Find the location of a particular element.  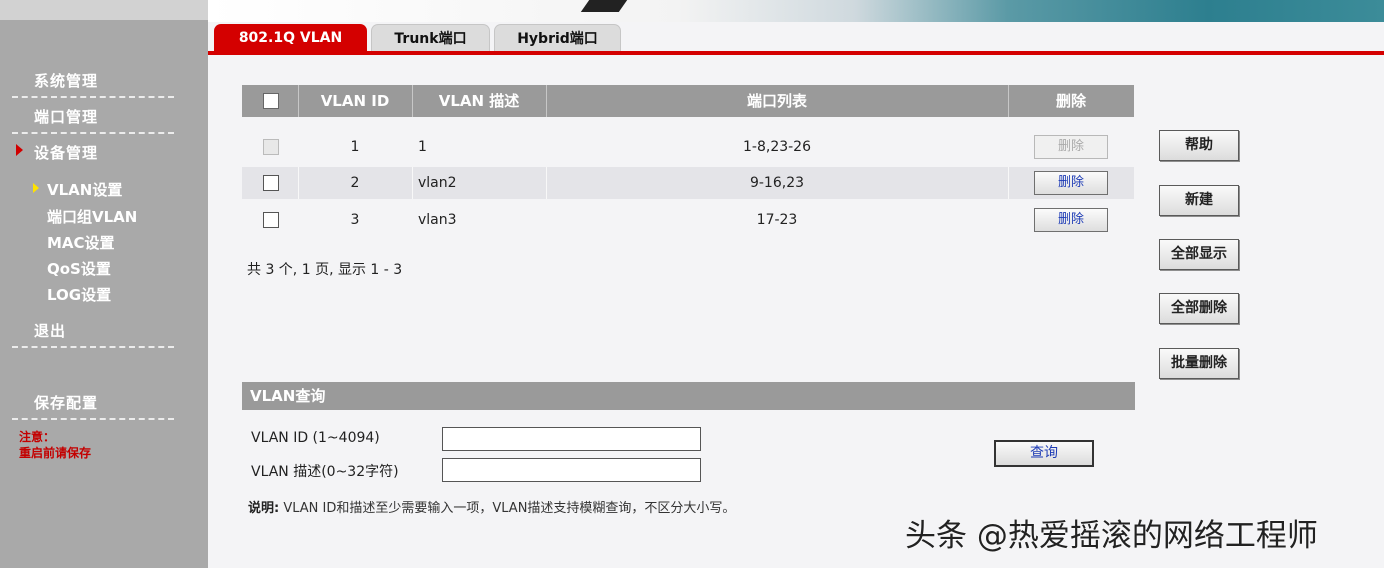

pagination-summary: 共 3 个, 1 页, 显示 1 - 3 is located at coordinates (325, 270).